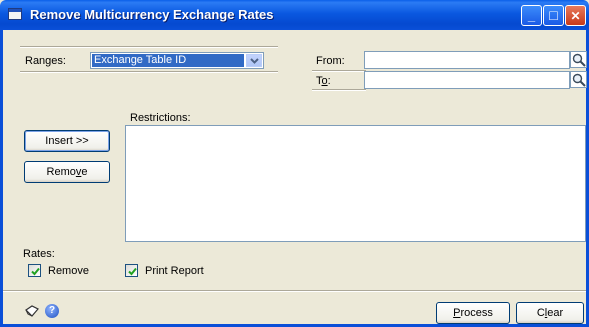 This screenshot has height=327, width=589. I want to click on chevron-down-icon, so click(254, 61).